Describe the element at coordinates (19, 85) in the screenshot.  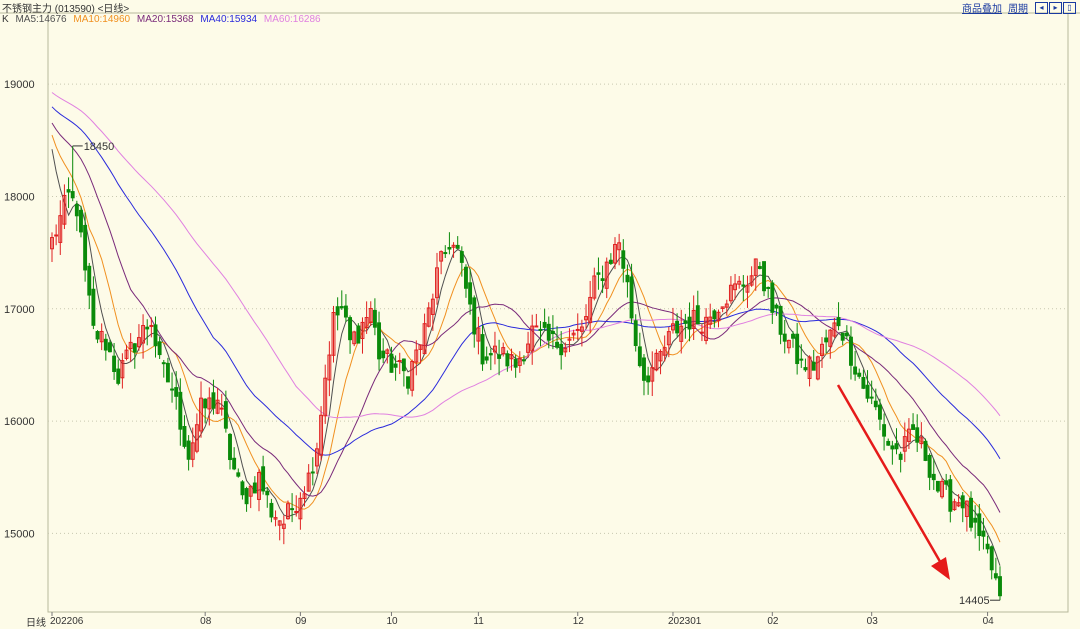
I see `y-tick-label: 19000` at that location.